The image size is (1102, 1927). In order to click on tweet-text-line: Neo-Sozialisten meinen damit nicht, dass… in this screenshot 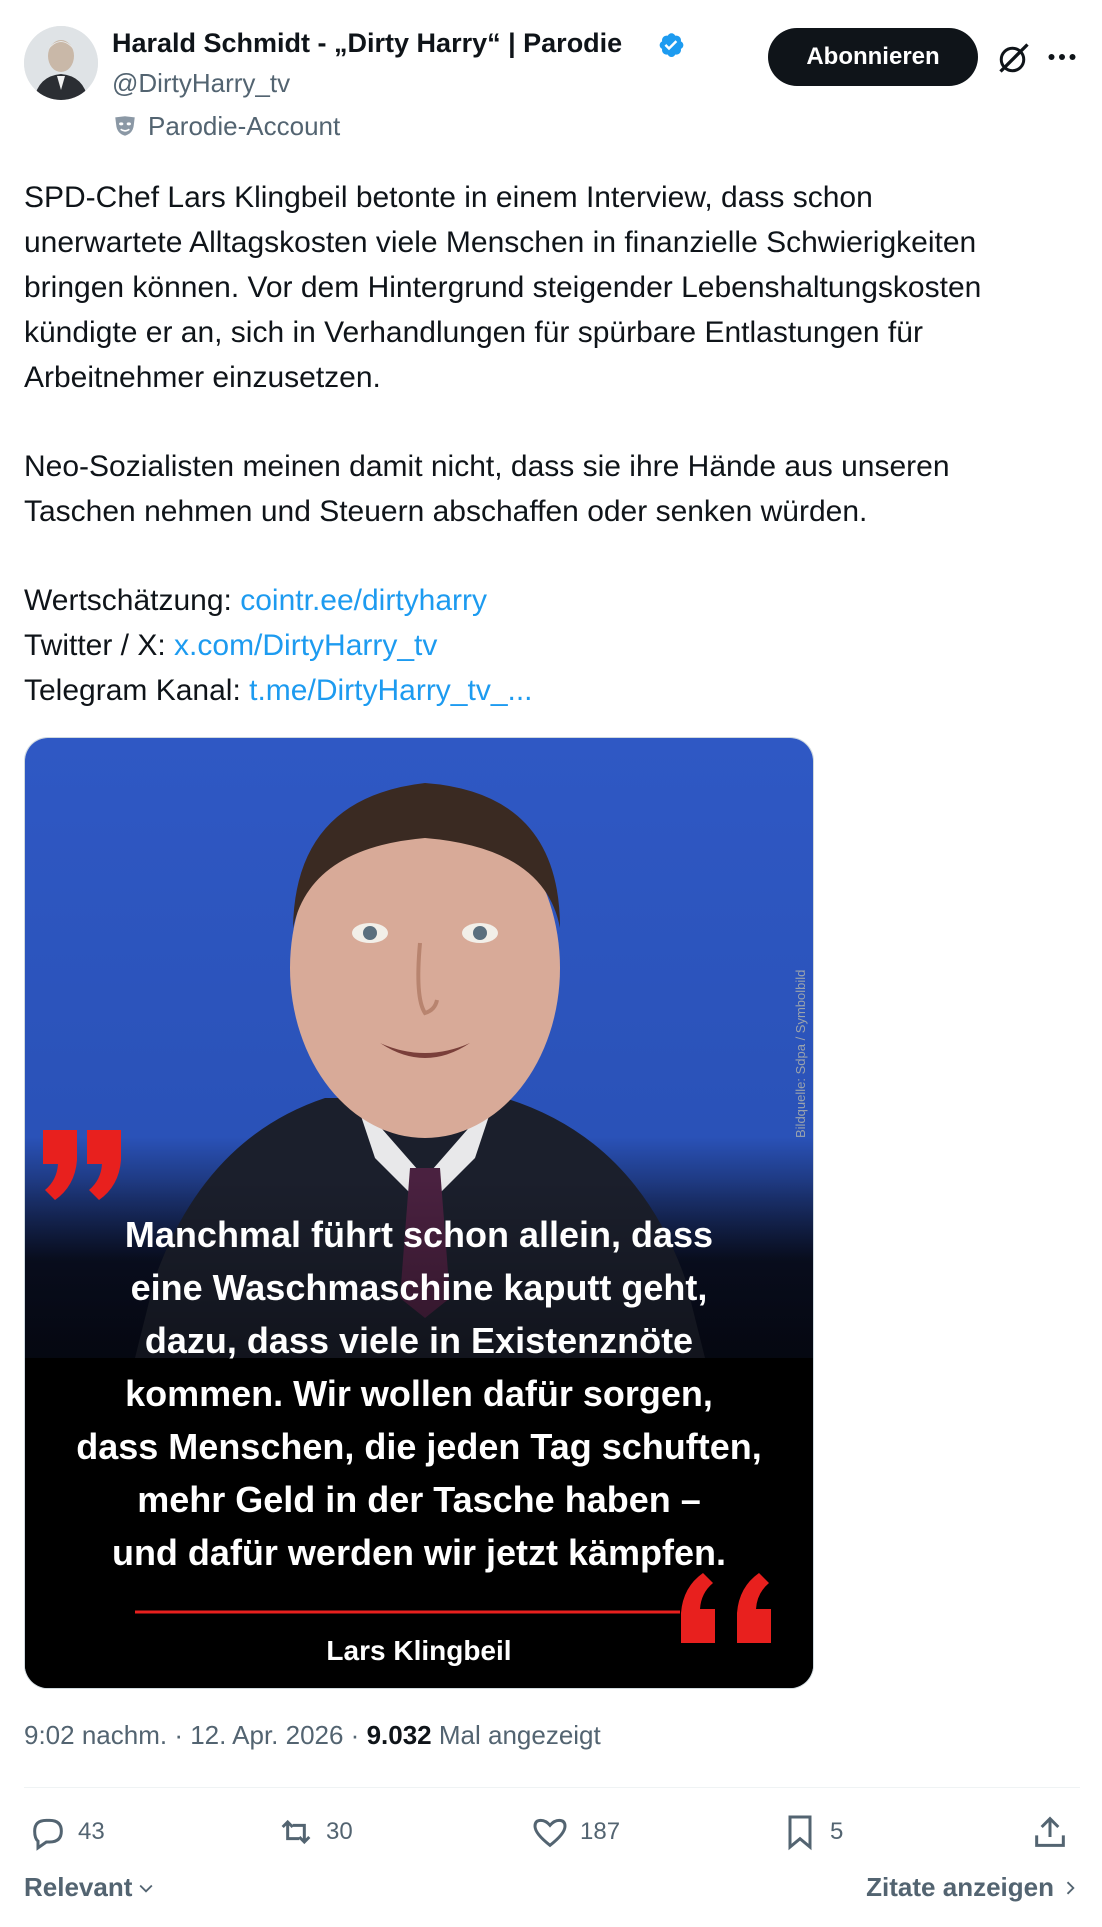, I will do `click(487, 466)`.